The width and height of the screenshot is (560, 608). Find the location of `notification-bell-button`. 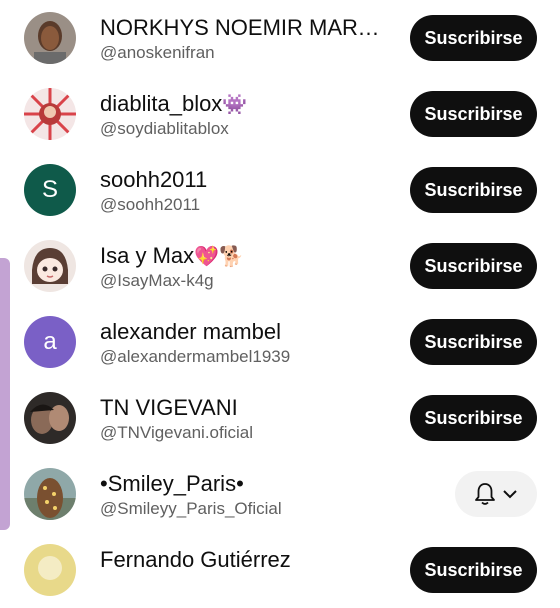

notification-bell-button is located at coordinates (496, 494).